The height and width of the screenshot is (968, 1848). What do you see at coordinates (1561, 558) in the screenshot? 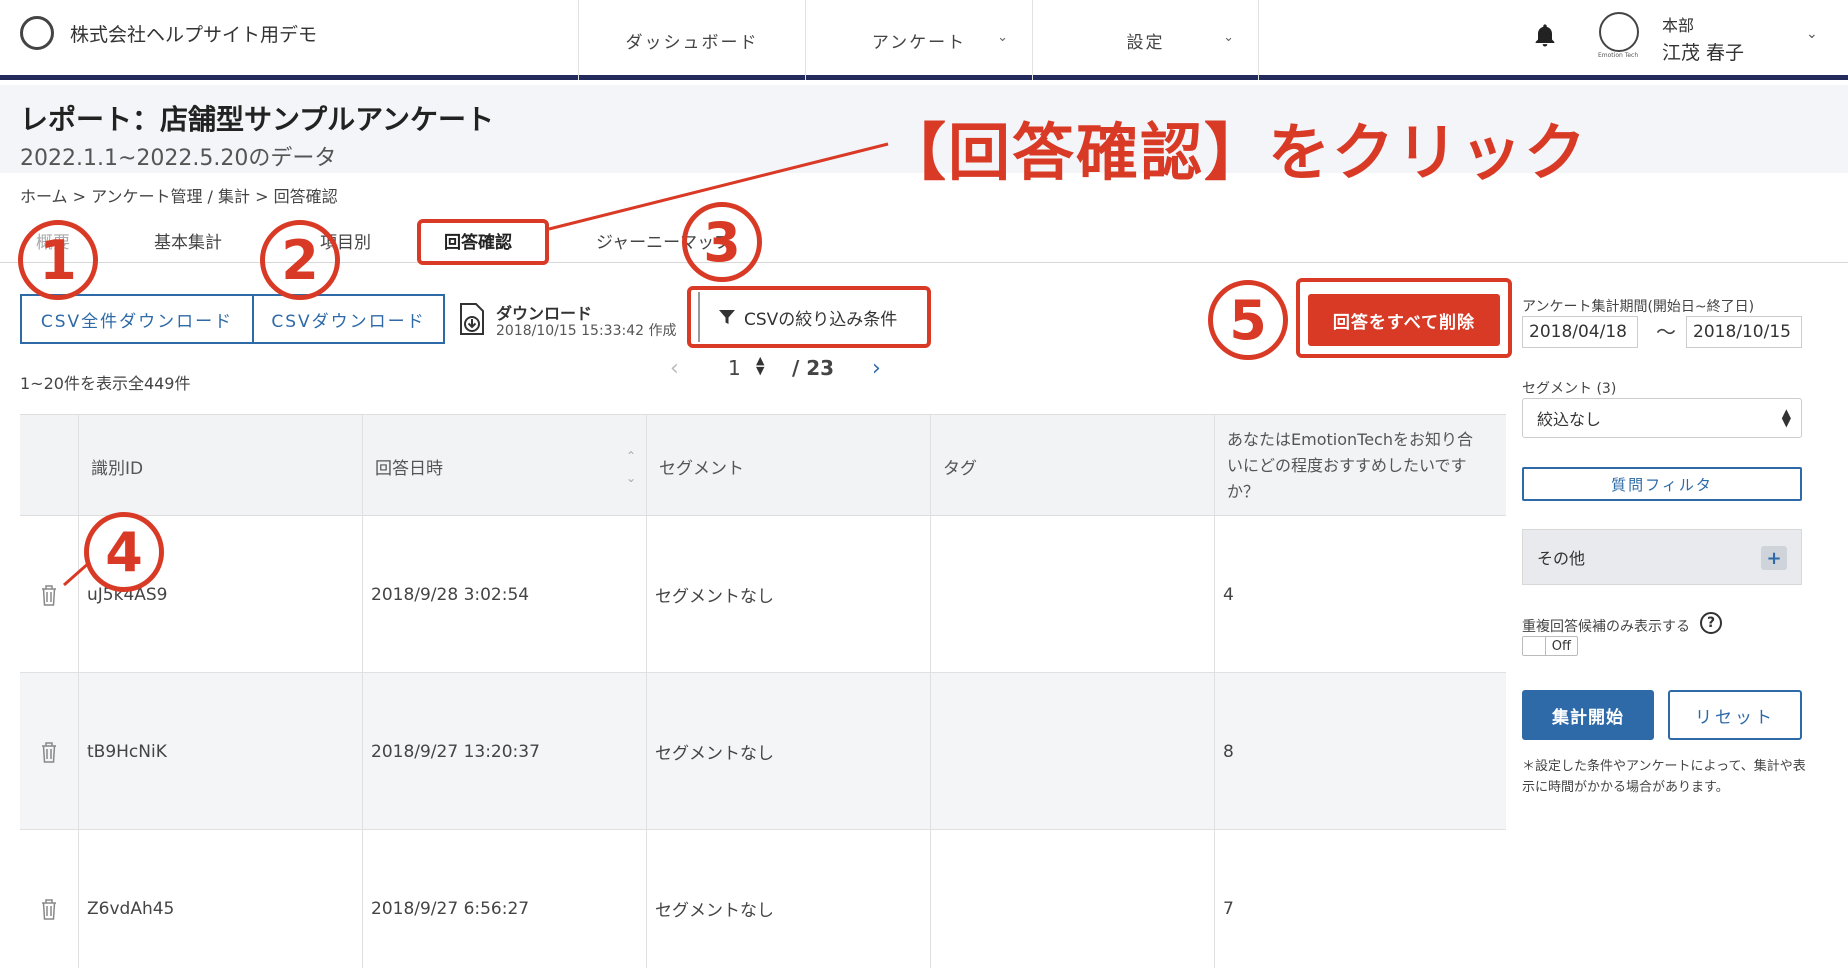
I see `other-label: その他` at bounding box center [1561, 558].